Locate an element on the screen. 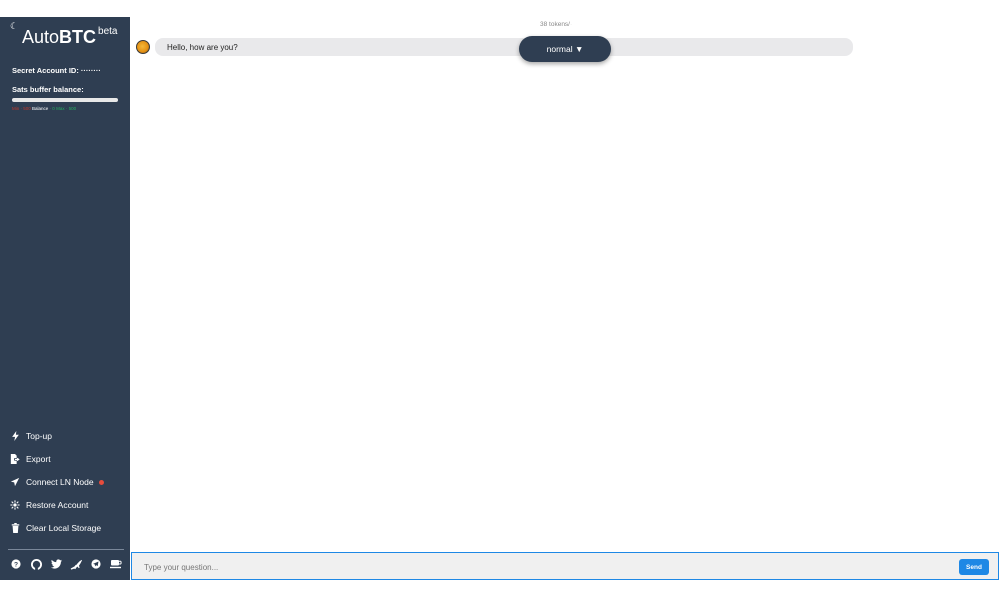 This screenshot has width=1000, height=600. bot-avatar is located at coordinates (143, 47).